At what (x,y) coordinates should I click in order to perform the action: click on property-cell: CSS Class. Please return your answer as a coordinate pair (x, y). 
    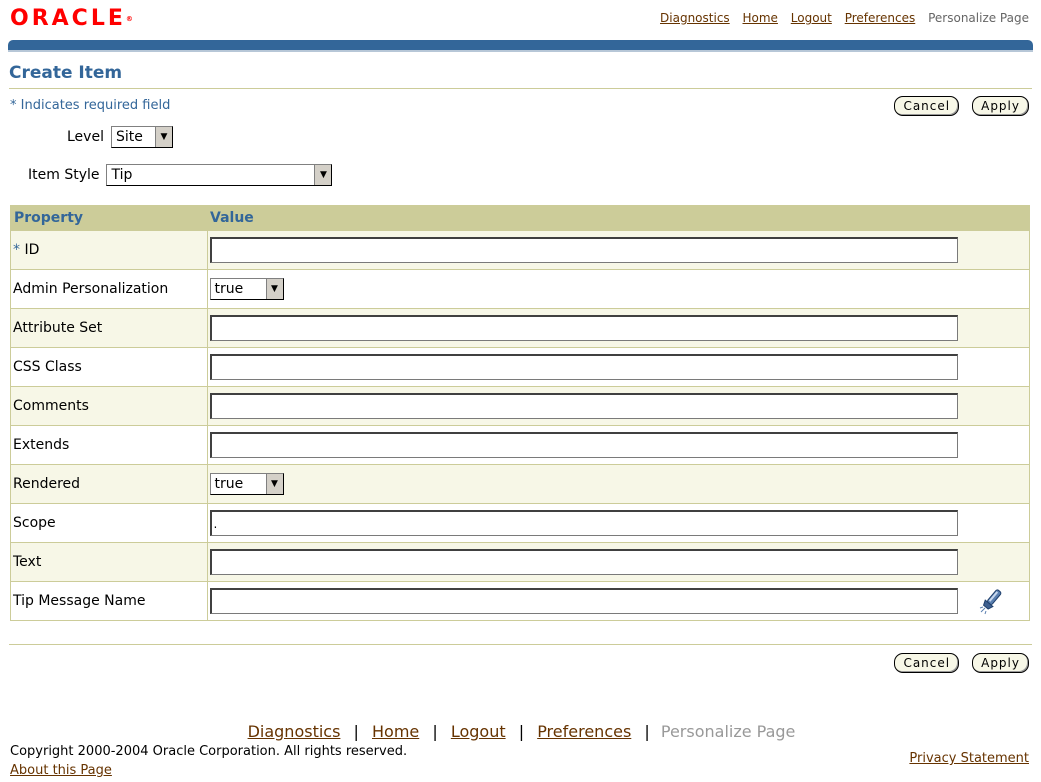
    Looking at the image, I should click on (109, 367).